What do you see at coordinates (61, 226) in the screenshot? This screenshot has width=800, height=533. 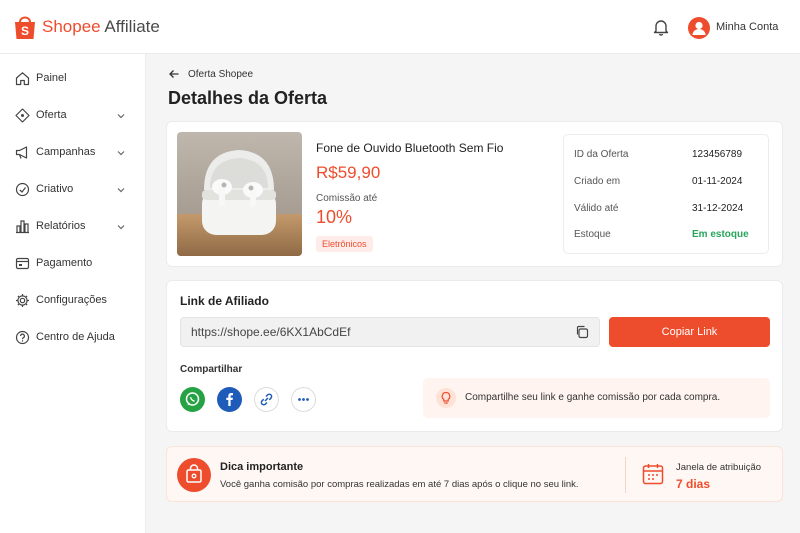 I see `sidebar-item-label: Relatórios` at bounding box center [61, 226].